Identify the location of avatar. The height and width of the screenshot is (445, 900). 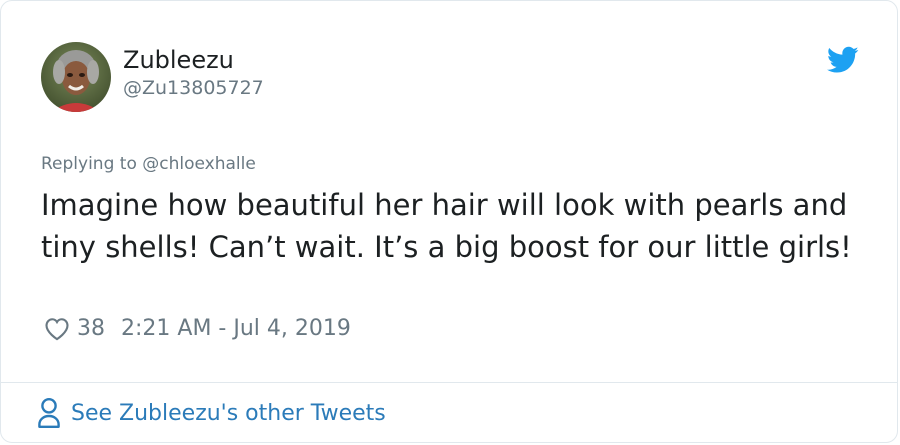
(76, 77).